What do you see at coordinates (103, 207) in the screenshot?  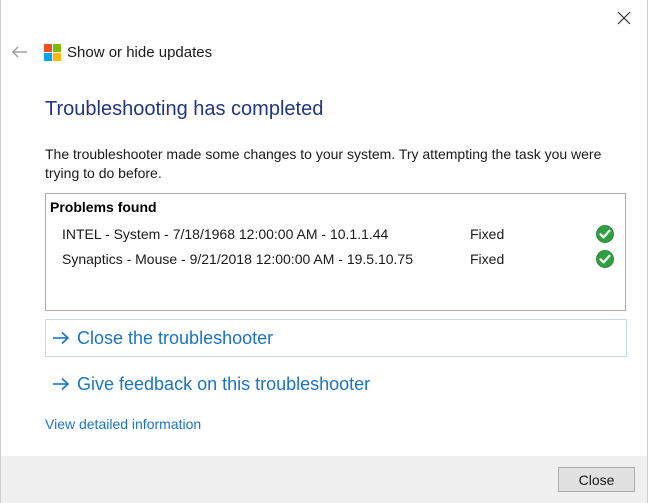 I see `problems-header: Problems found` at bounding box center [103, 207].